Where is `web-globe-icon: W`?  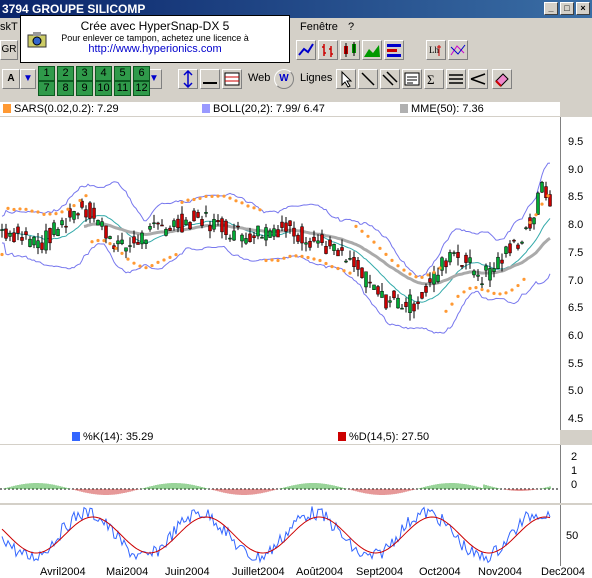
web-globe-icon: W is located at coordinates (284, 79).